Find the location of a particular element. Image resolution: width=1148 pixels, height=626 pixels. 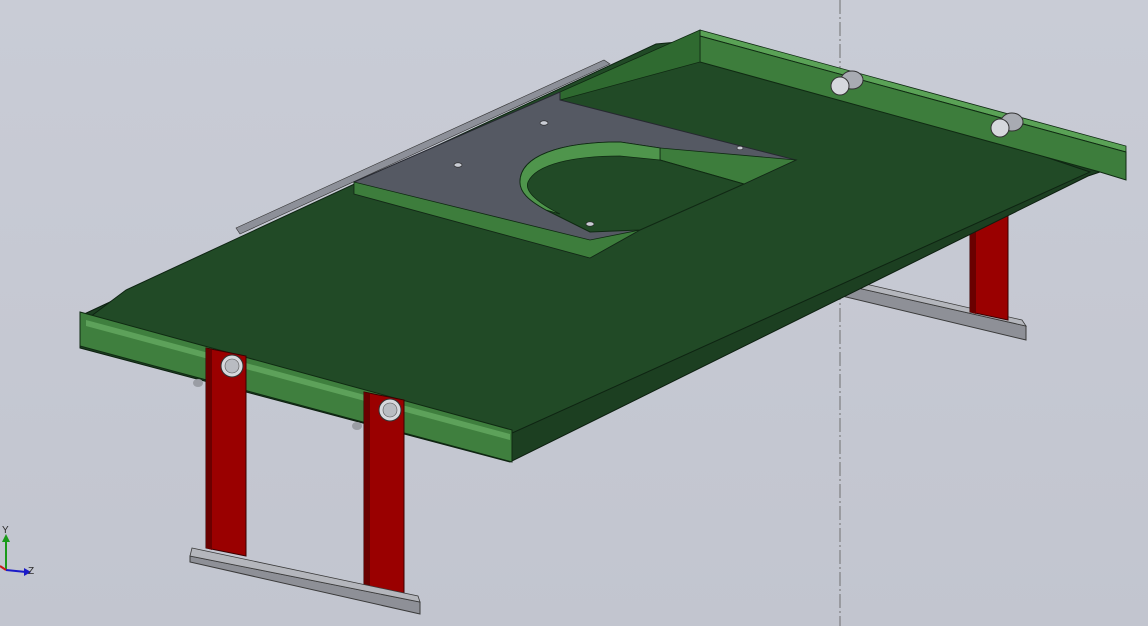

front-leg-left-side is located at coordinates (209, 449).